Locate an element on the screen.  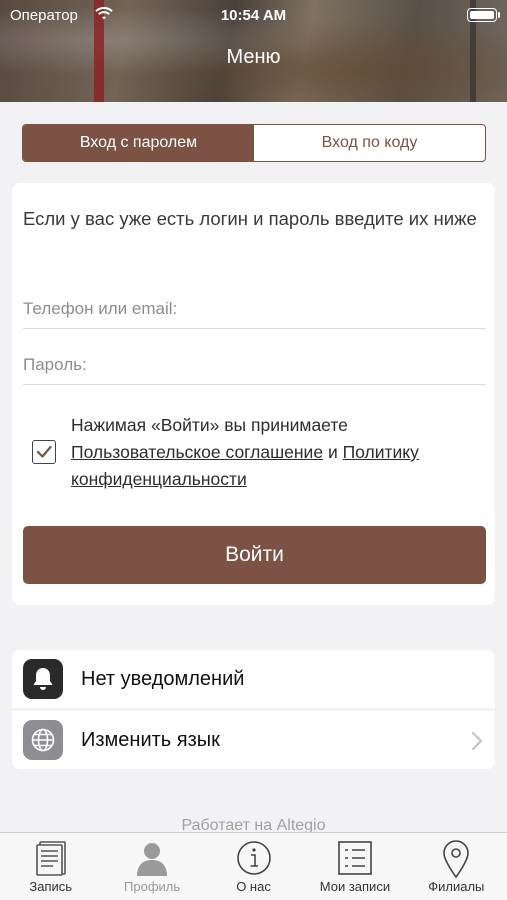
globe-icon is located at coordinates (43, 740).